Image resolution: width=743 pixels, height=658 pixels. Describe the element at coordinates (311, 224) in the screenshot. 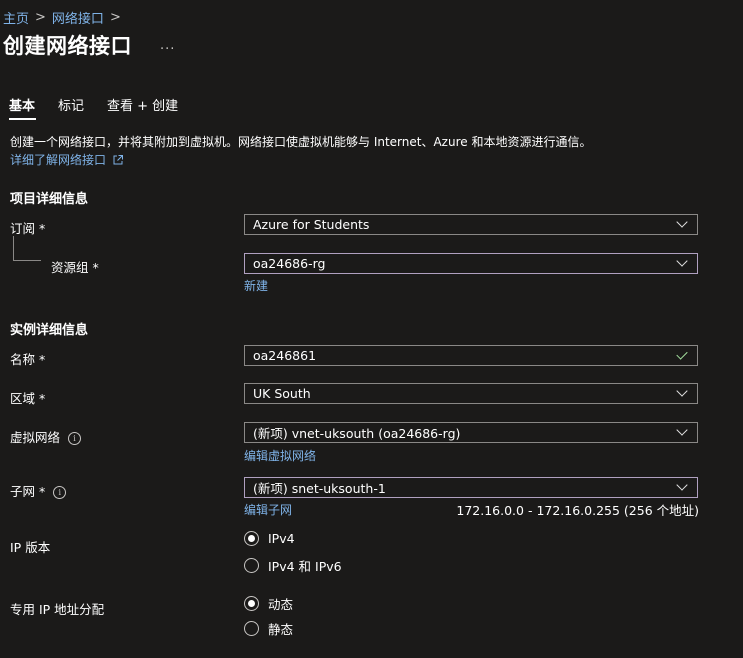

I see `subscription-value: Azure for Students` at that location.